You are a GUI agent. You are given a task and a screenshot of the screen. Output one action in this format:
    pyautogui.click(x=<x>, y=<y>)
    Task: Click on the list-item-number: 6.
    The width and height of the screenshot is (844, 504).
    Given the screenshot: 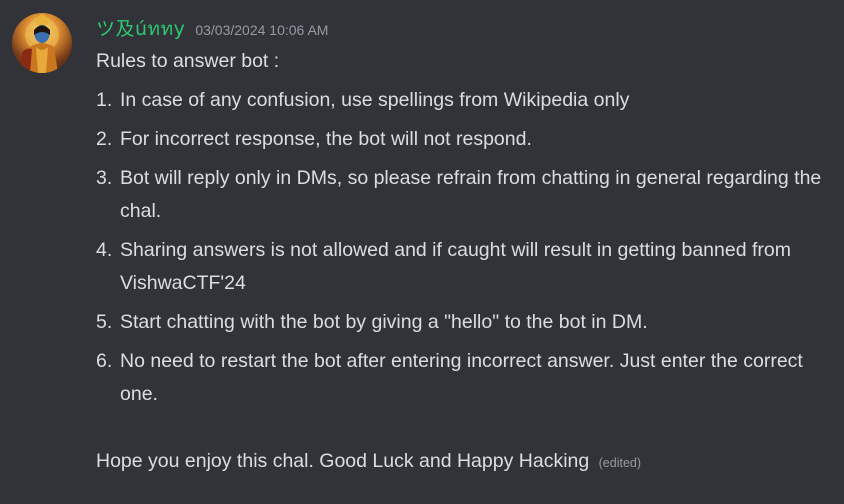 What is the action you would take?
    pyautogui.click(x=104, y=361)
    